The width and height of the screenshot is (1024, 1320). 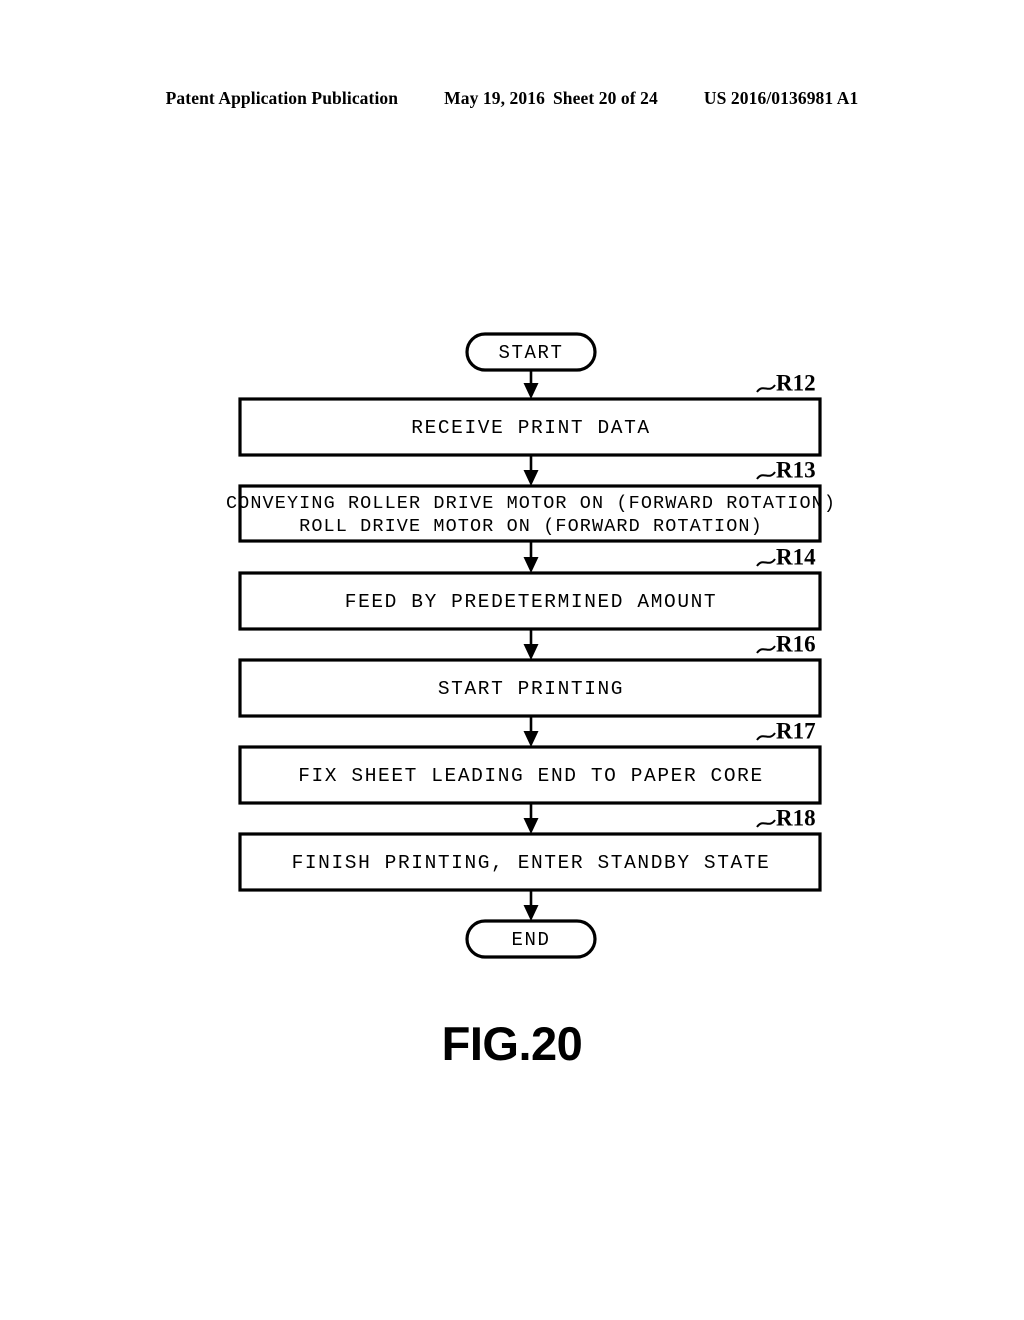 What do you see at coordinates (531, 731) in the screenshot?
I see `connector-r16-to-r17` at bounding box center [531, 731].